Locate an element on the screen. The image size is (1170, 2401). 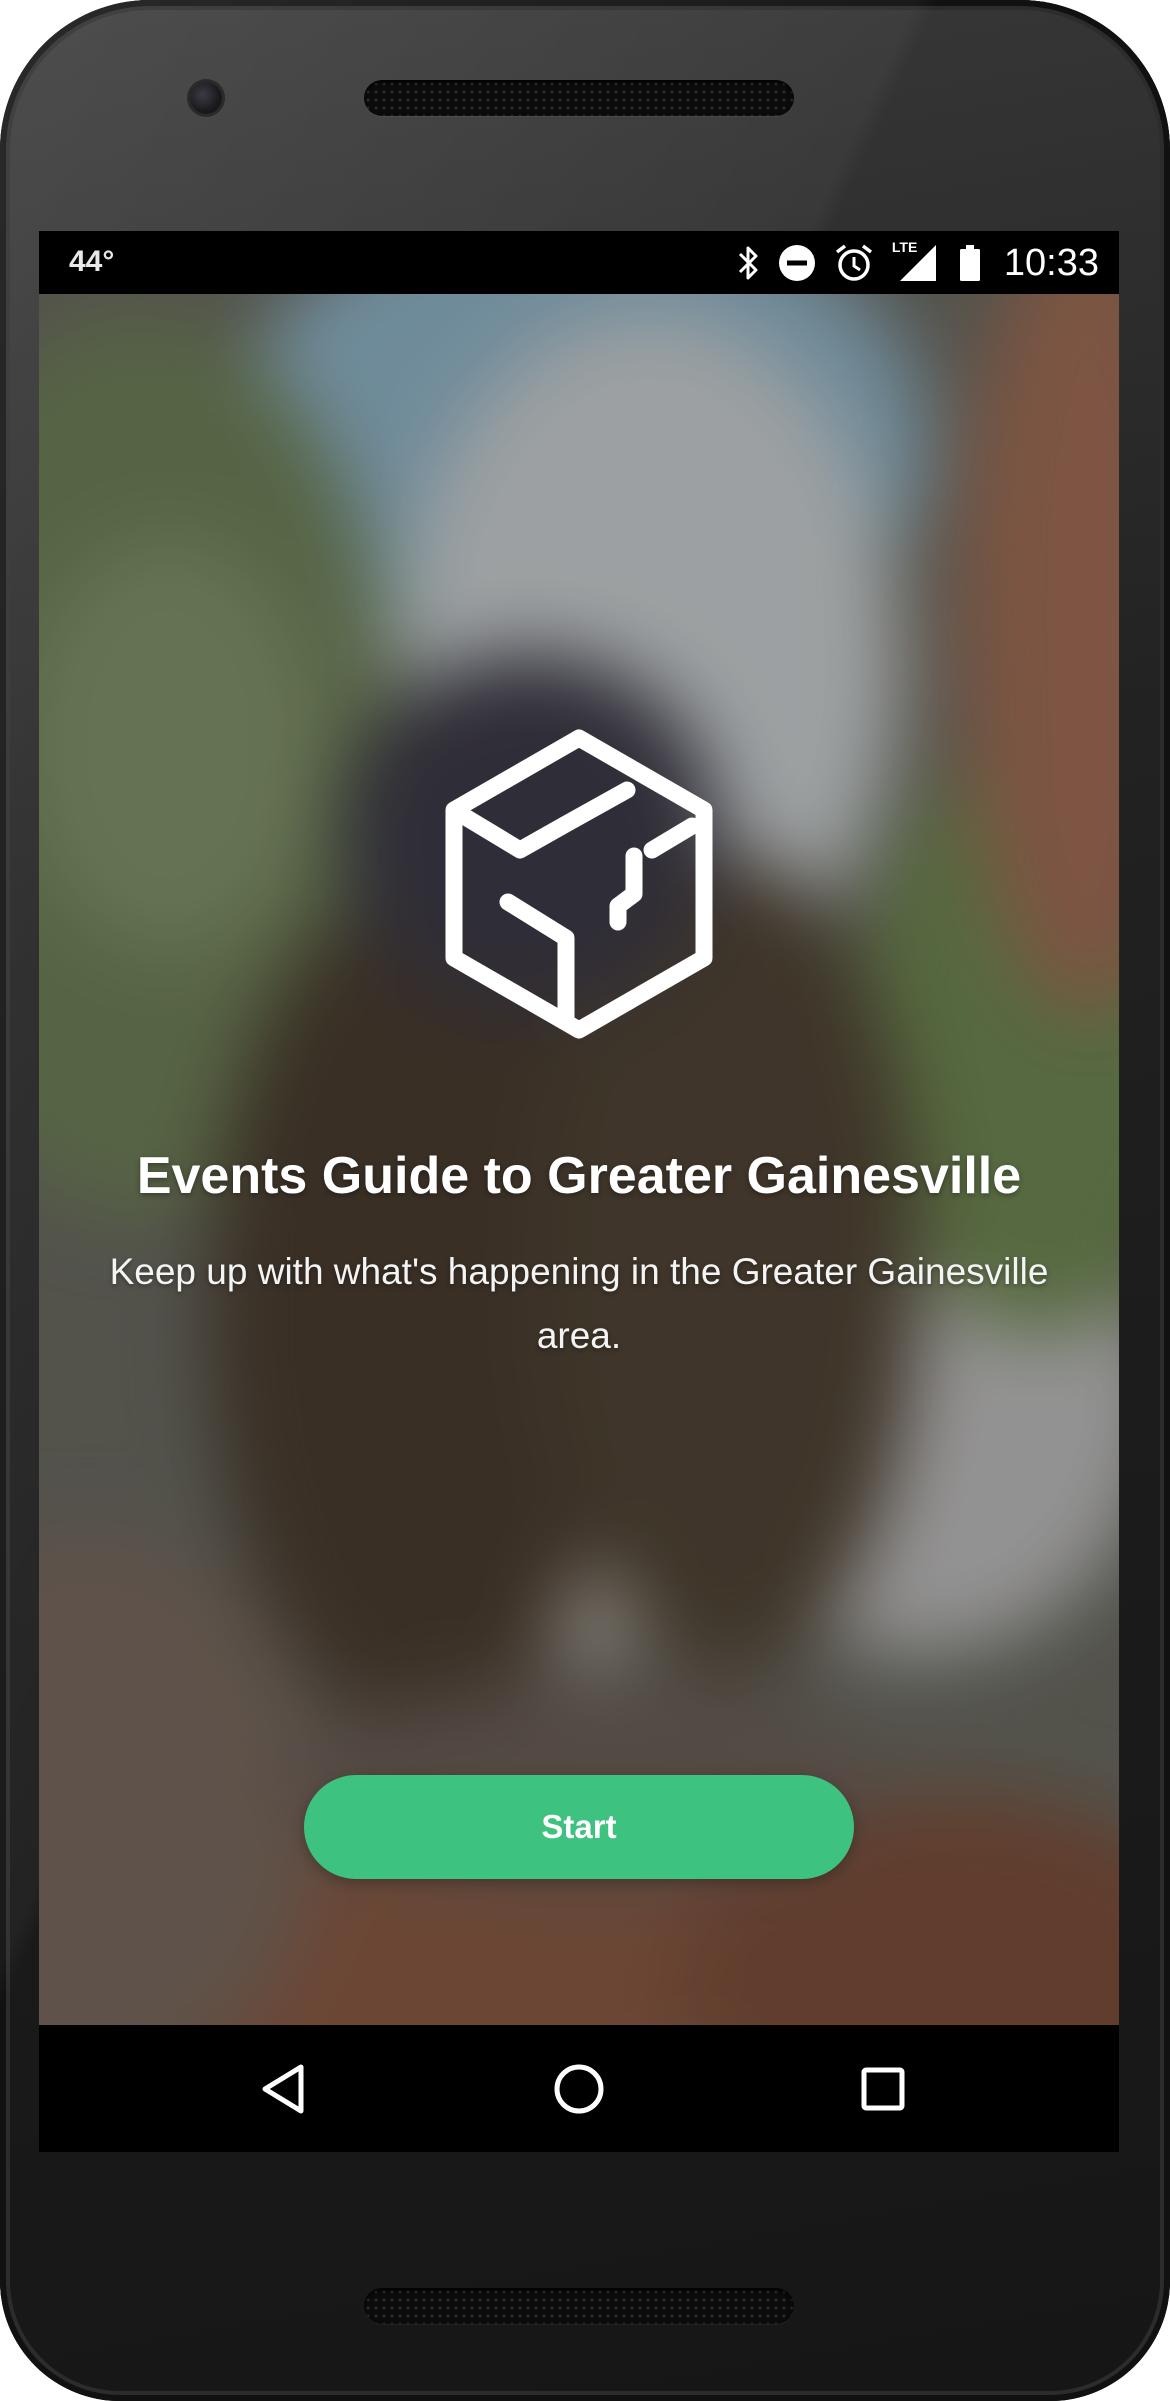
lte-label: LTE is located at coordinates (904, 247).